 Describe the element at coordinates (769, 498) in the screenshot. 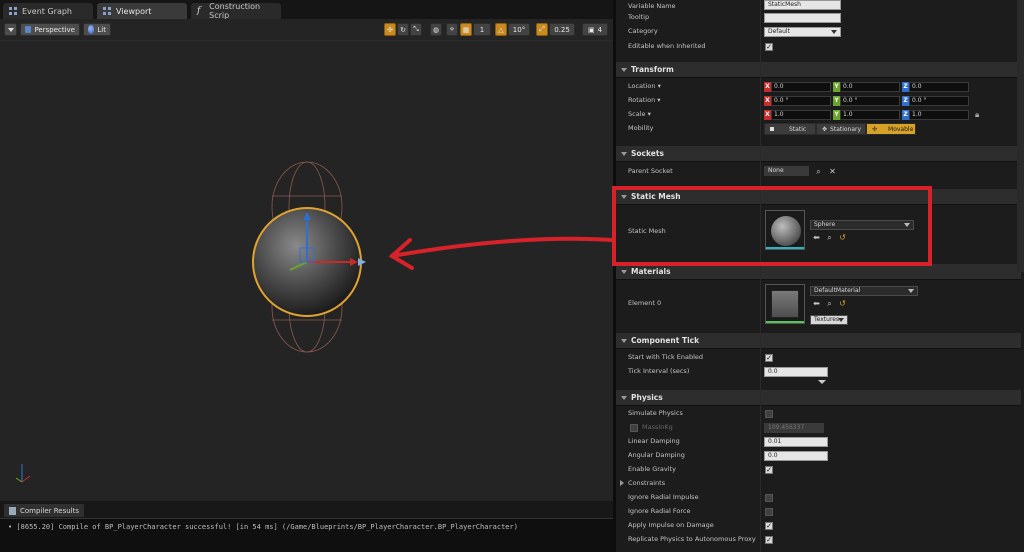

I see `ignore-radial-impulse-checkbox` at that location.